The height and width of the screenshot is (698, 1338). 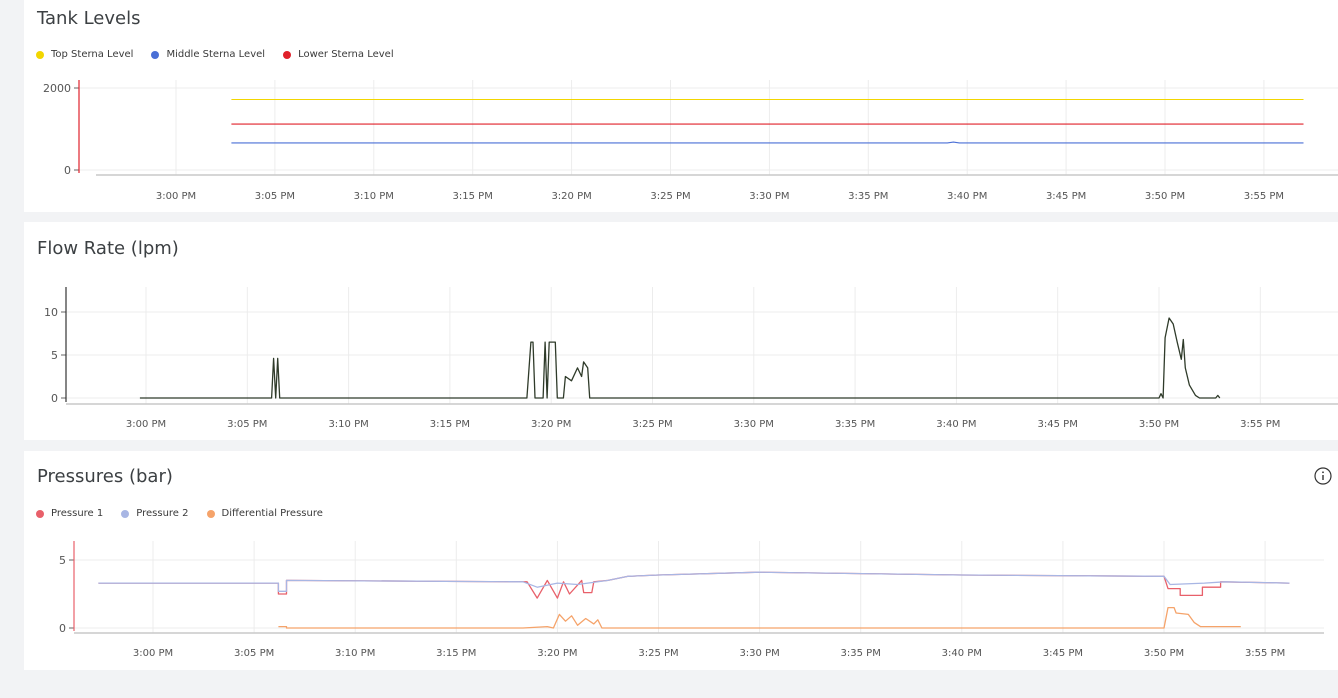 What do you see at coordinates (57, 88) in the screenshot?
I see `y-tick-label: 2000` at bounding box center [57, 88].